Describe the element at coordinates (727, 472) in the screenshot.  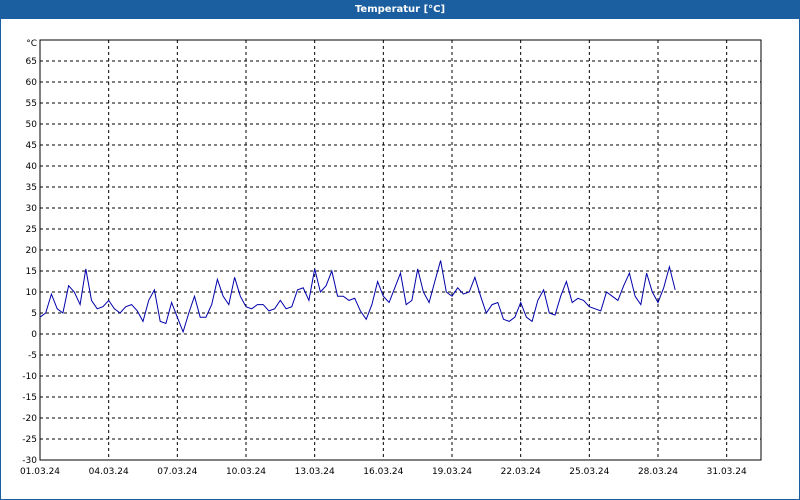
I see `x-tick-label: 31.03.24` at that location.